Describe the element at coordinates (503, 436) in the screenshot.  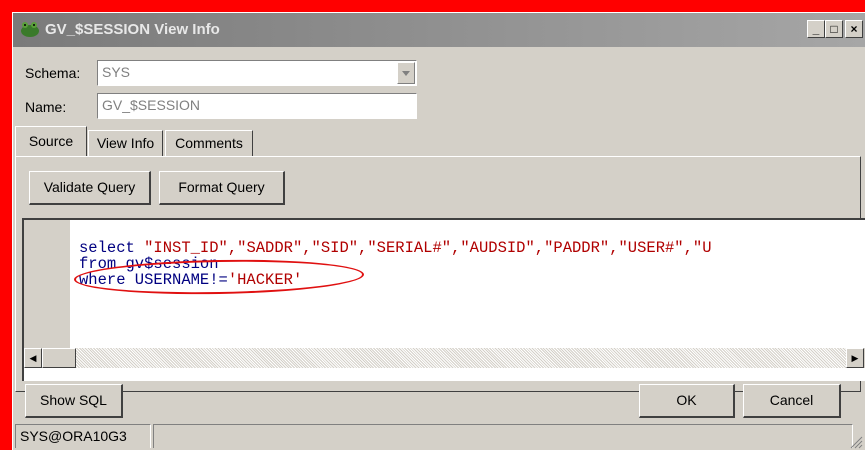
I see `status-pane-empty` at that location.